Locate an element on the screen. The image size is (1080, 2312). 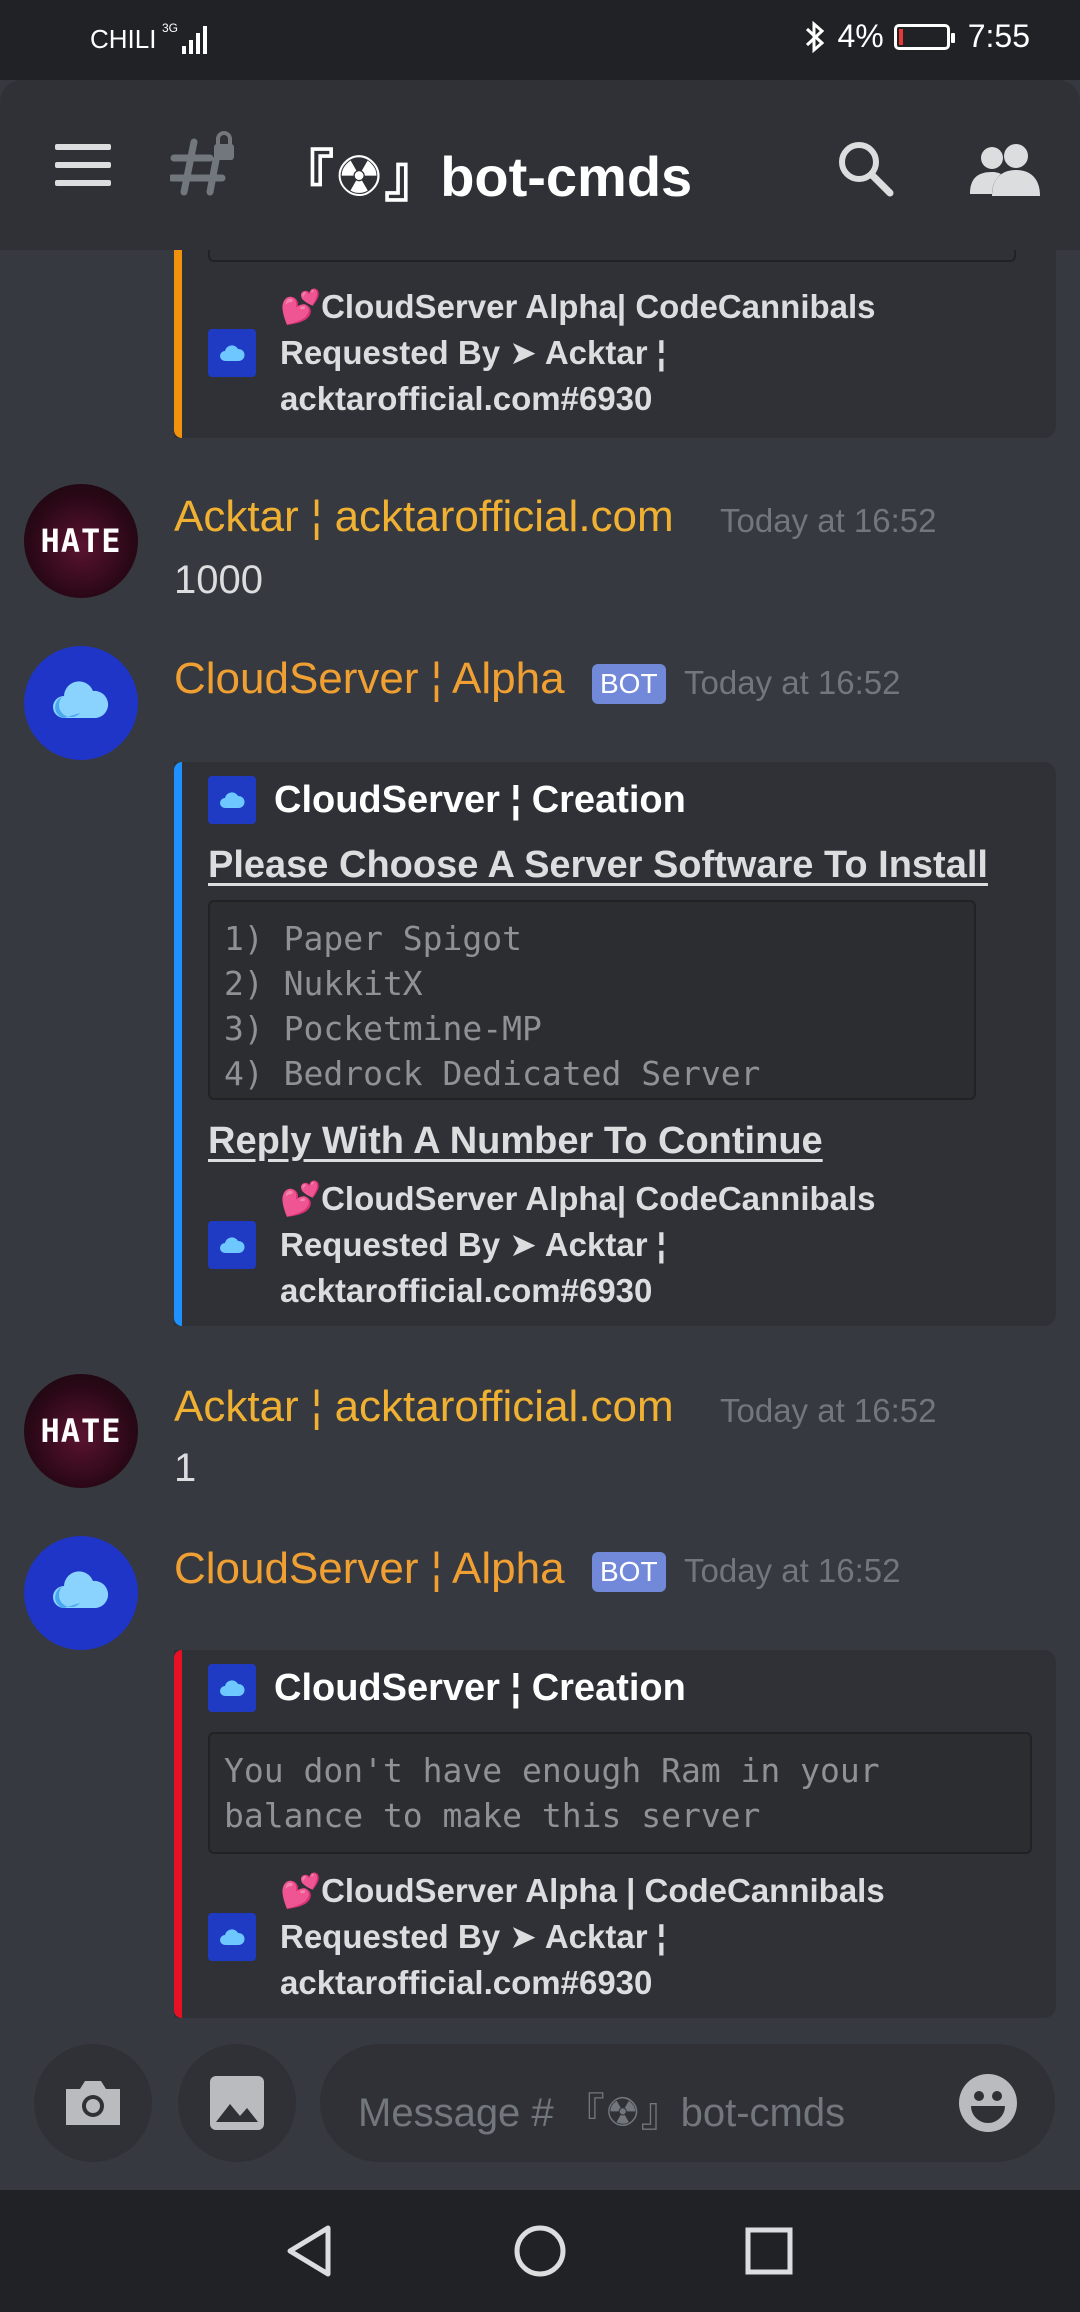
menu-icon is located at coordinates (83, 165).